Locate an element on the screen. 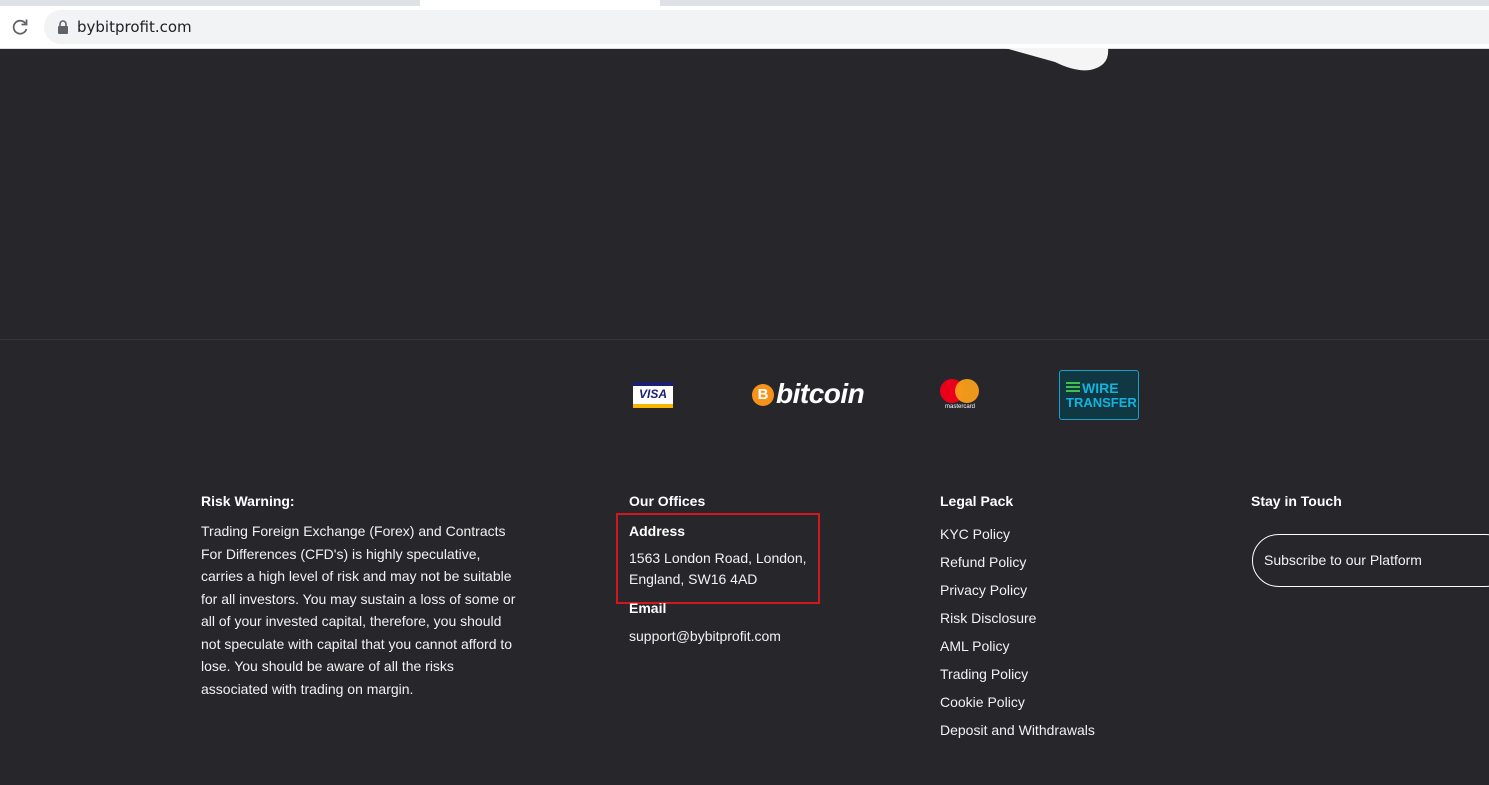 This screenshot has width=1489, height=785. reload-icon is located at coordinates (20, 27).